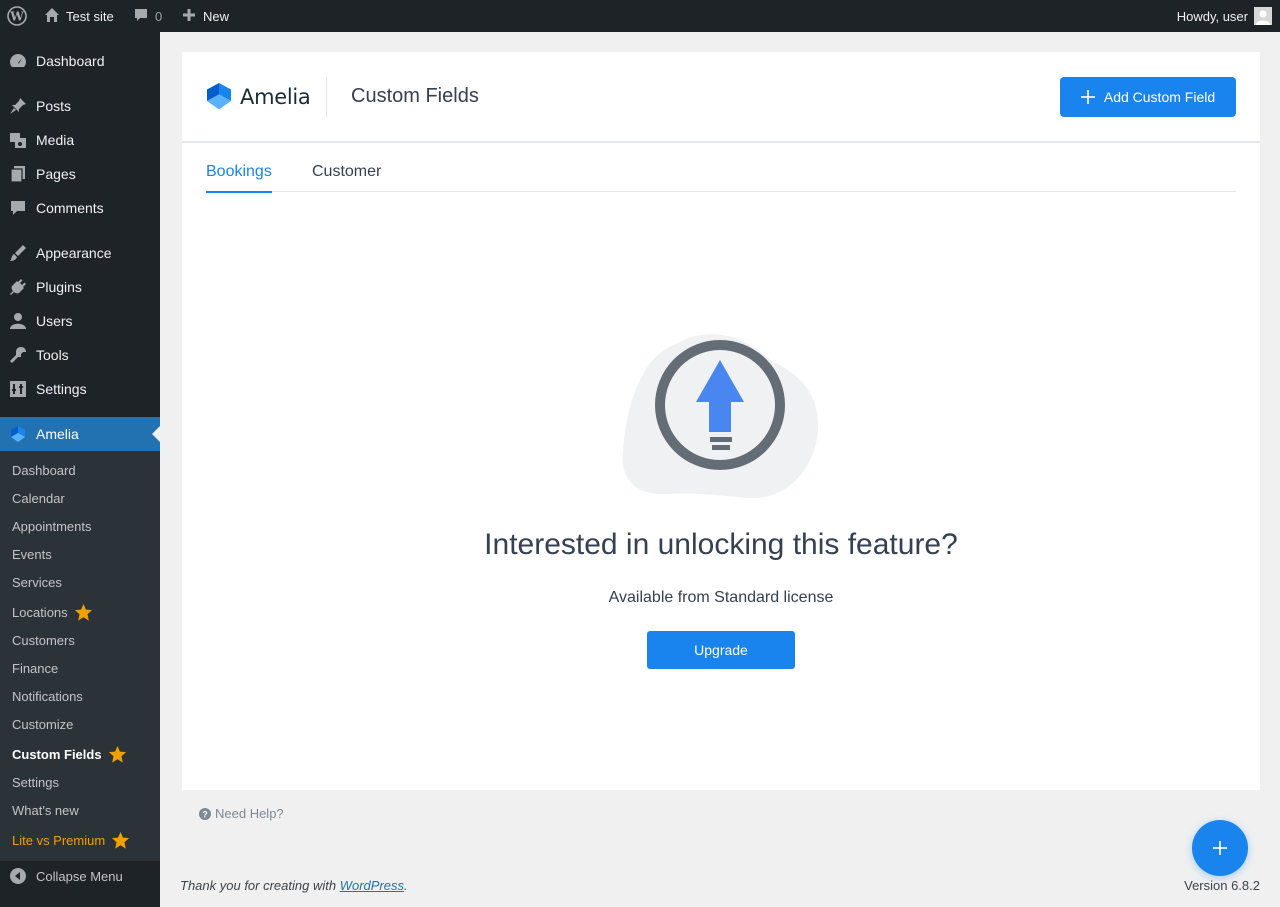 The image size is (1280, 907). What do you see at coordinates (80, 355) in the screenshot?
I see `sidebar-item-tools: Tools` at bounding box center [80, 355].